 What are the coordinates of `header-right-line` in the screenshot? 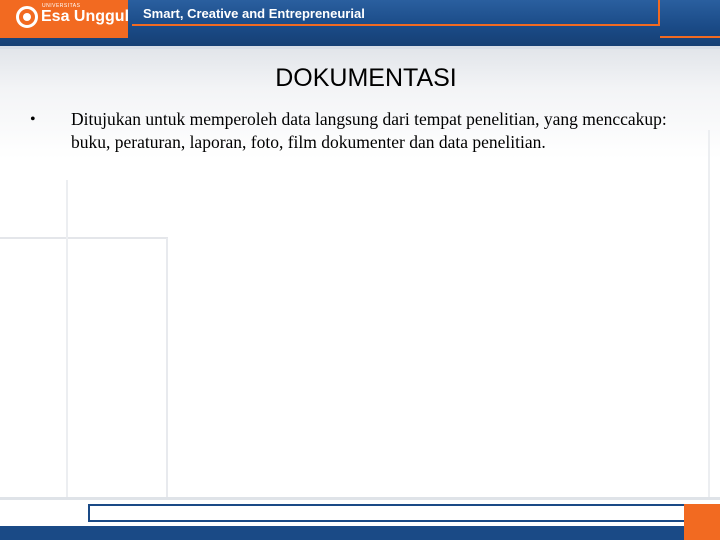 It's located at (690, 19).